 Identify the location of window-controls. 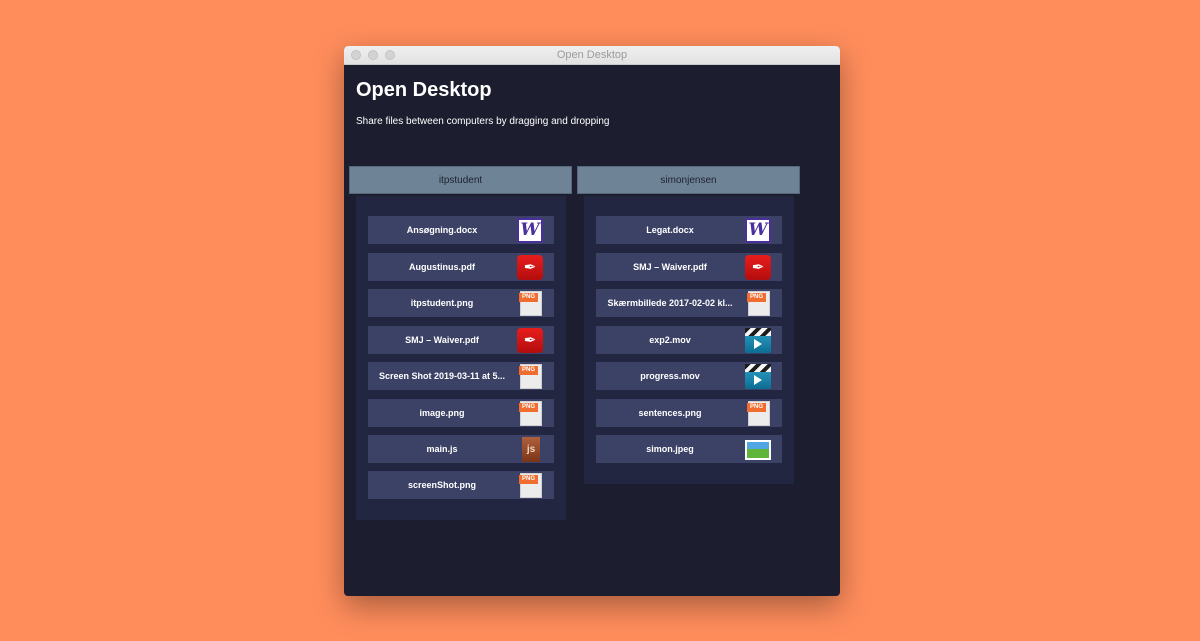
(373, 55).